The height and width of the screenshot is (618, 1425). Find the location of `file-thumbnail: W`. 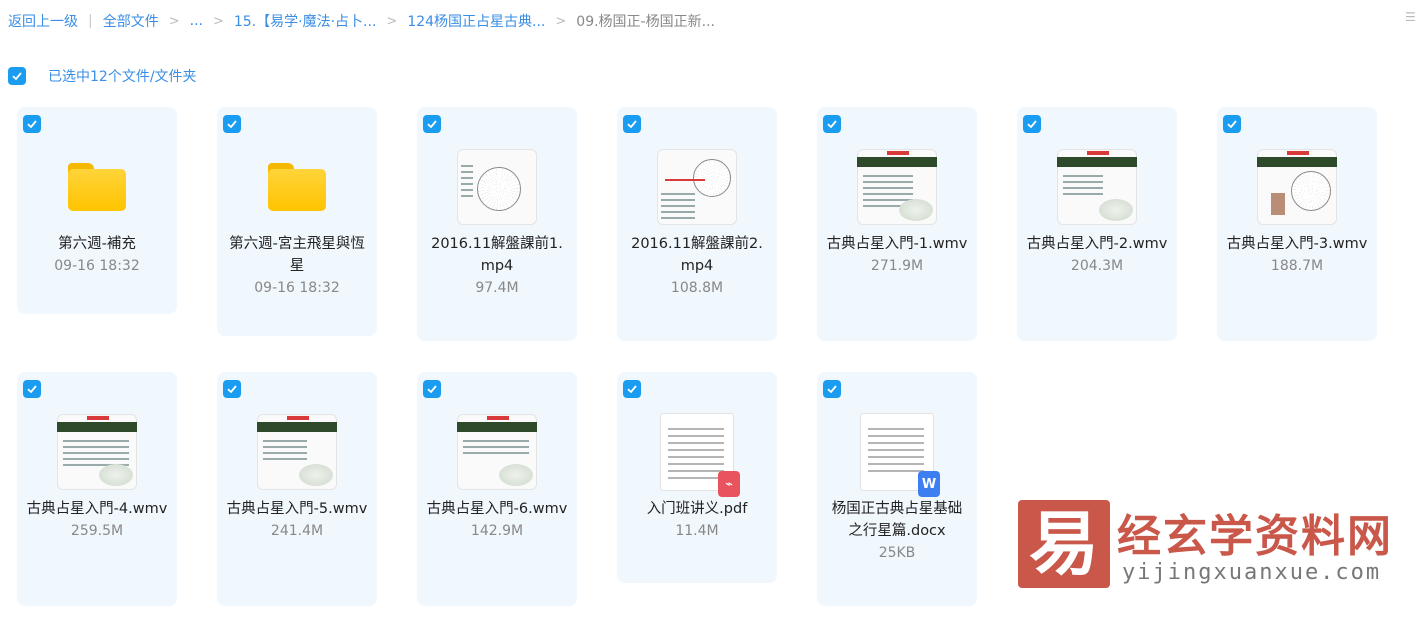

file-thumbnail: W is located at coordinates (898, 454).